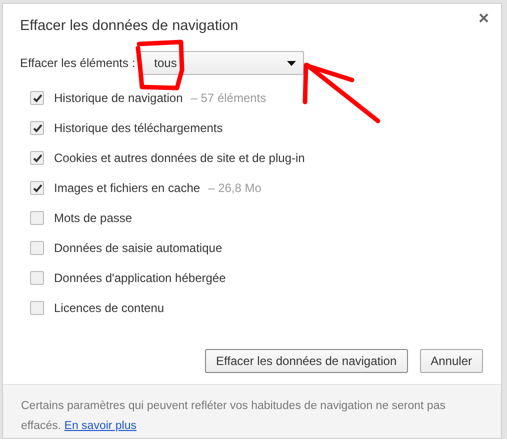 The image size is (507, 439). What do you see at coordinates (221, 63) in the screenshot?
I see `range-dropdown: tous` at bounding box center [221, 63].